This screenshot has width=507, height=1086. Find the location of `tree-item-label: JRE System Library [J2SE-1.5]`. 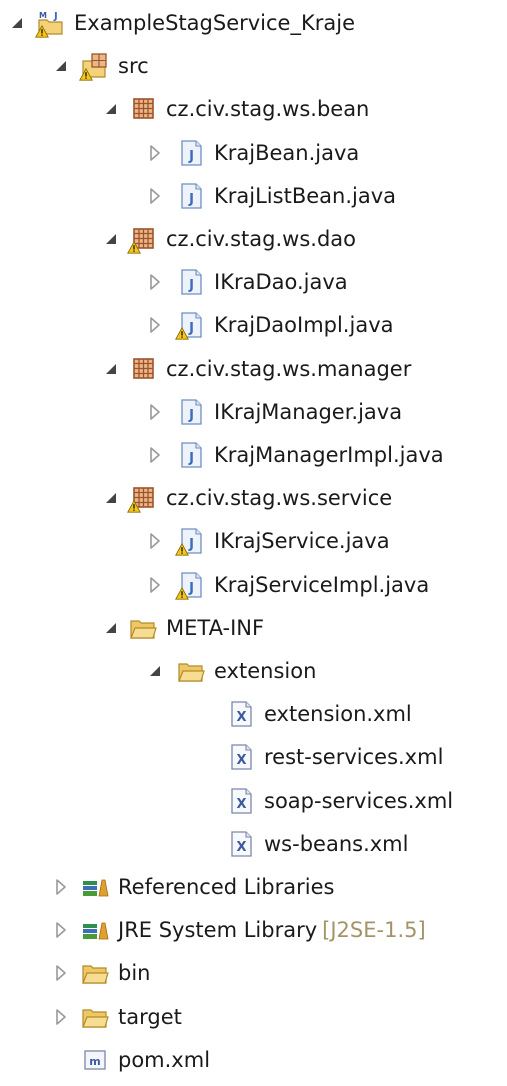

tree-item-label: JRE System Library [J2SE-1.5] is located at coordinates (272, 930).